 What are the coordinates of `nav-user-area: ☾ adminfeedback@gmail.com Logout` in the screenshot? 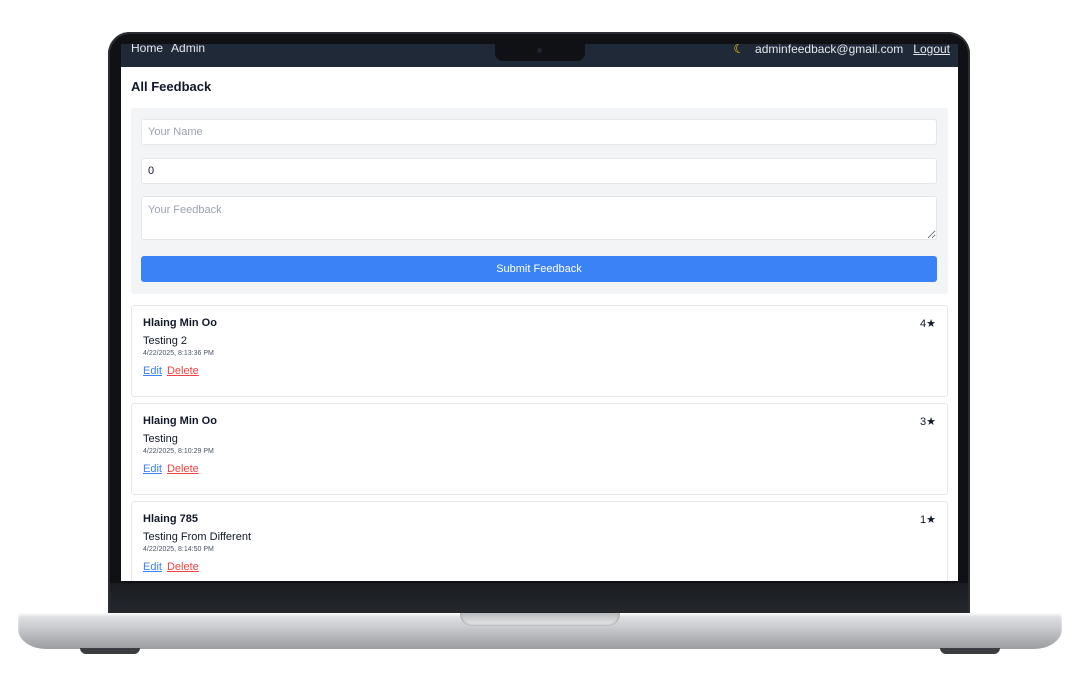 It's located at (841, 50).